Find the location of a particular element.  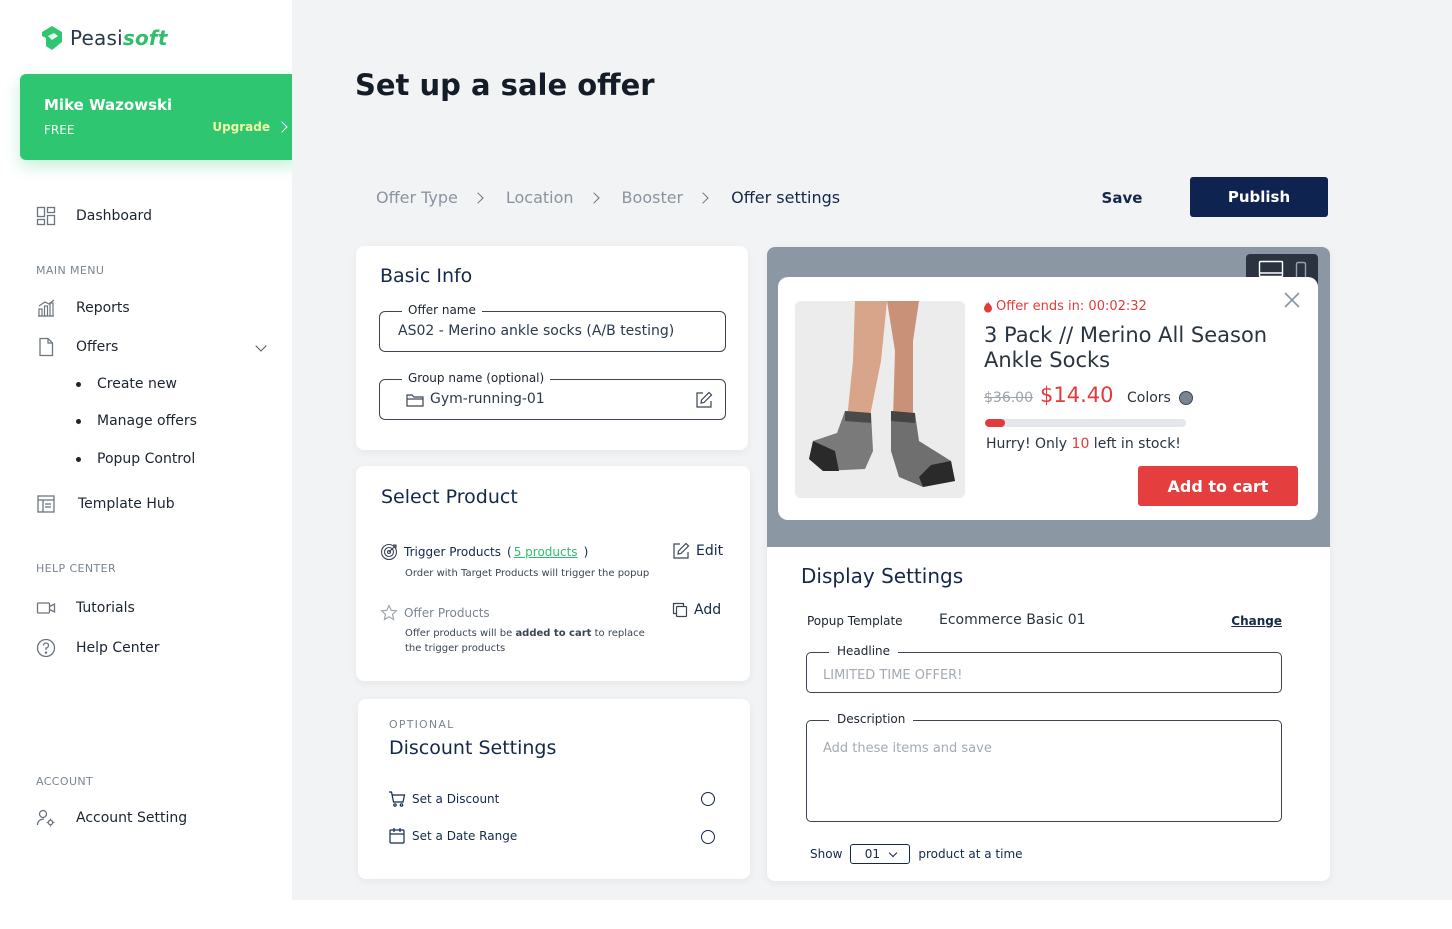

sidebar-item-label: Tutorials is located at coordinates (105, 608).